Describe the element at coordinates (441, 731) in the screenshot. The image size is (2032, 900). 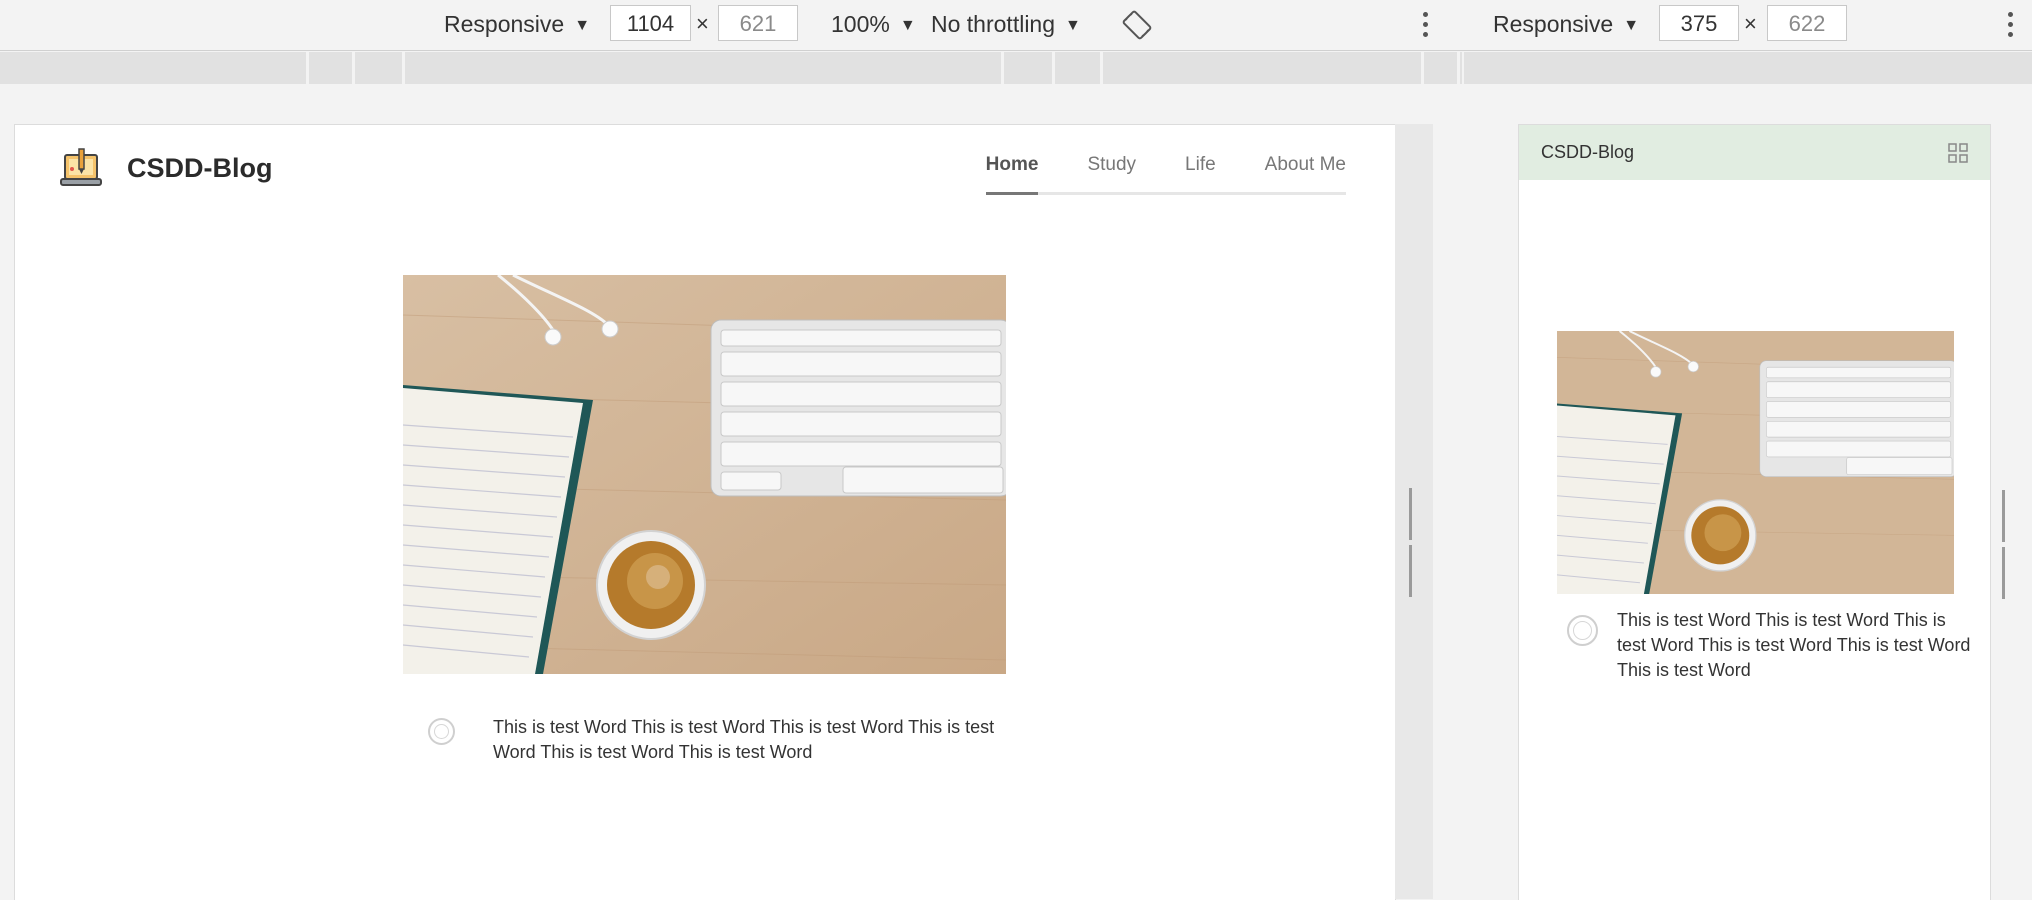
I see `post-radio-icon` at that location.